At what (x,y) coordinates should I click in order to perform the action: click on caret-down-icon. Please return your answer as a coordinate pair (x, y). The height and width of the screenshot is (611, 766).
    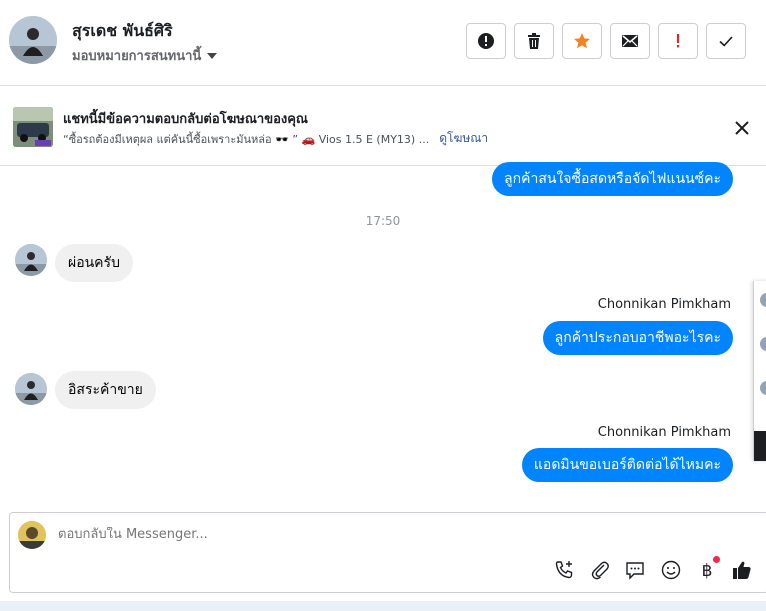
    Looking at the image, I should click on (212, 55).